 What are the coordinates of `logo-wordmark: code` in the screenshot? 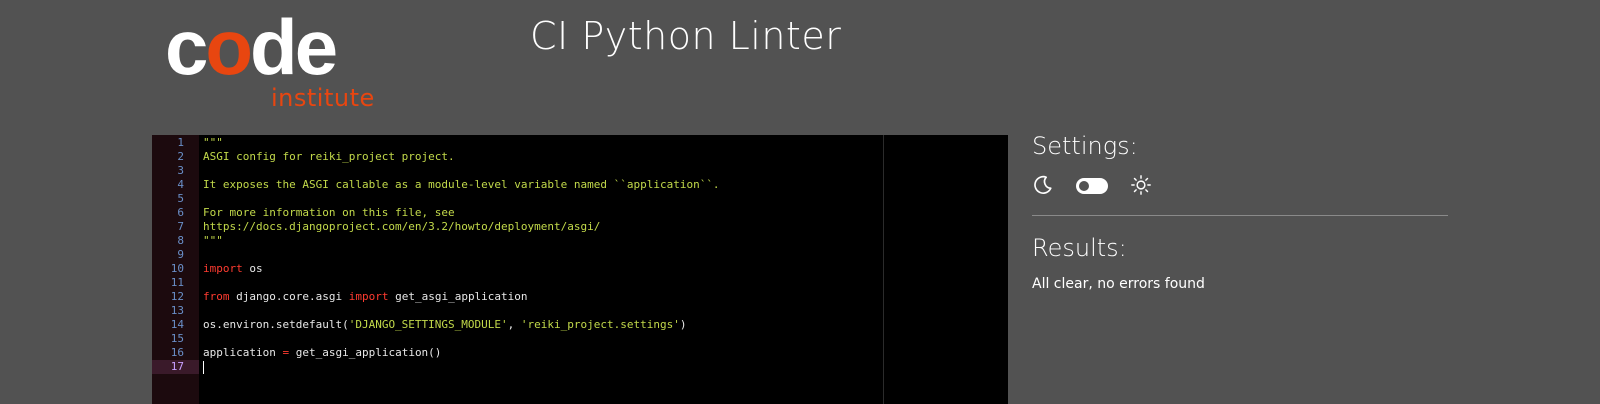 It's located at (251, 47).